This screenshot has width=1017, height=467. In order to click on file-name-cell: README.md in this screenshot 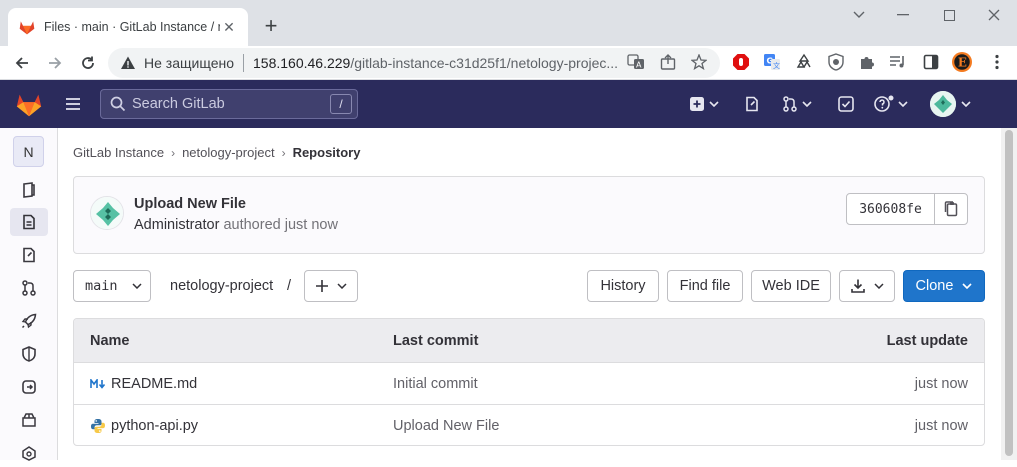, I will do `click(143, 384)`.